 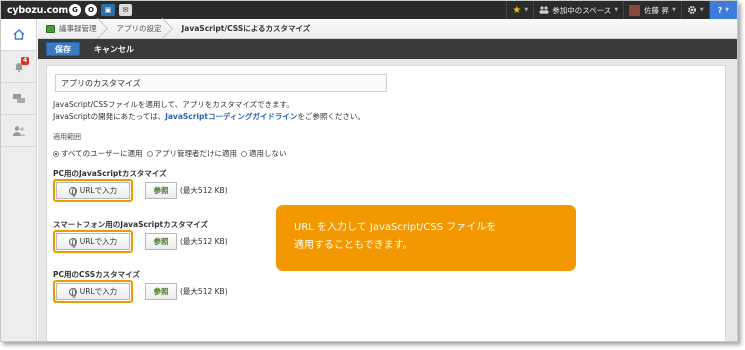 I want to click on nav-people-chat, so click(x=18, y=99).